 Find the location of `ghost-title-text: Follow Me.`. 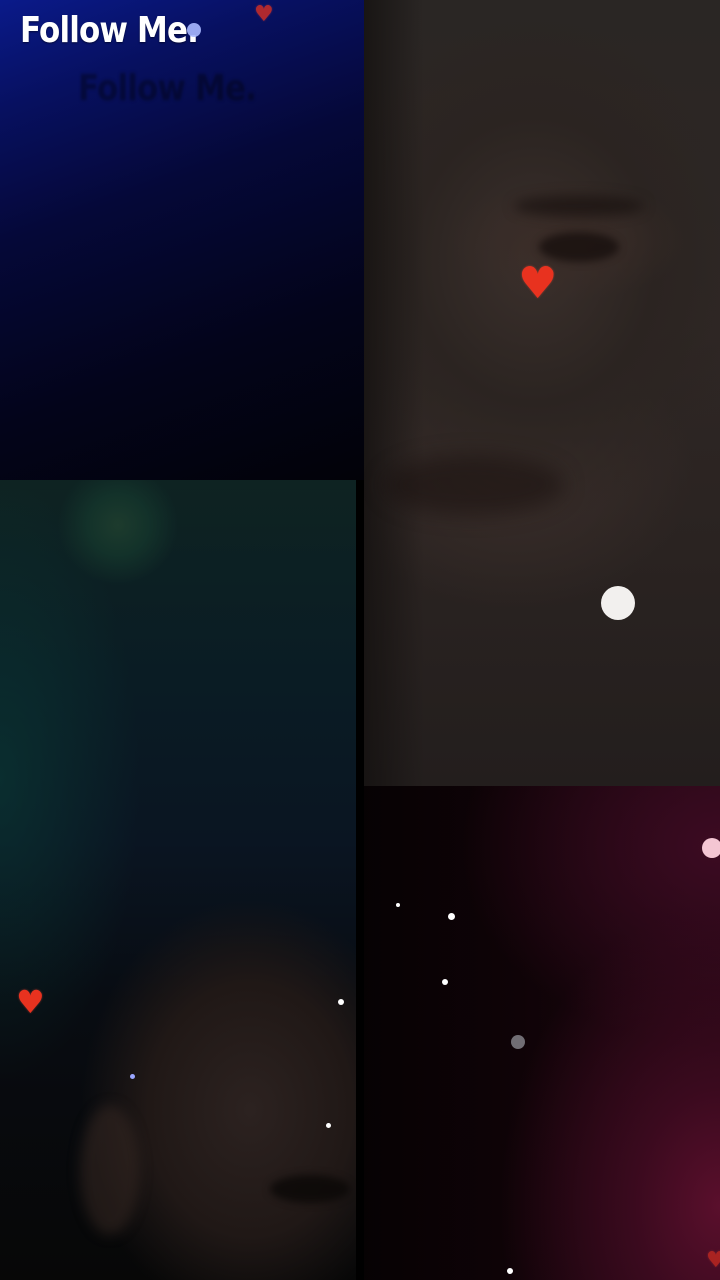

ghost-title-text: Follow Me. is located at coordinates (167, 88).